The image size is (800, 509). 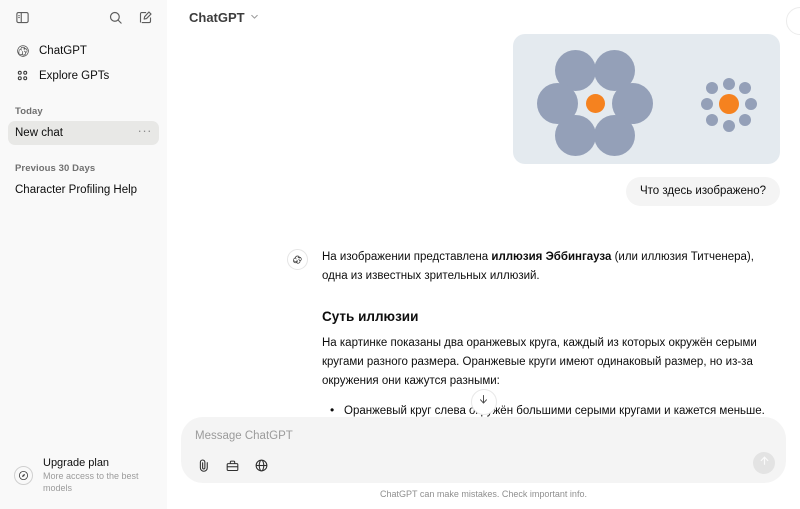 I want to click on sidebar-toolbar, so click(x=83, y=17).